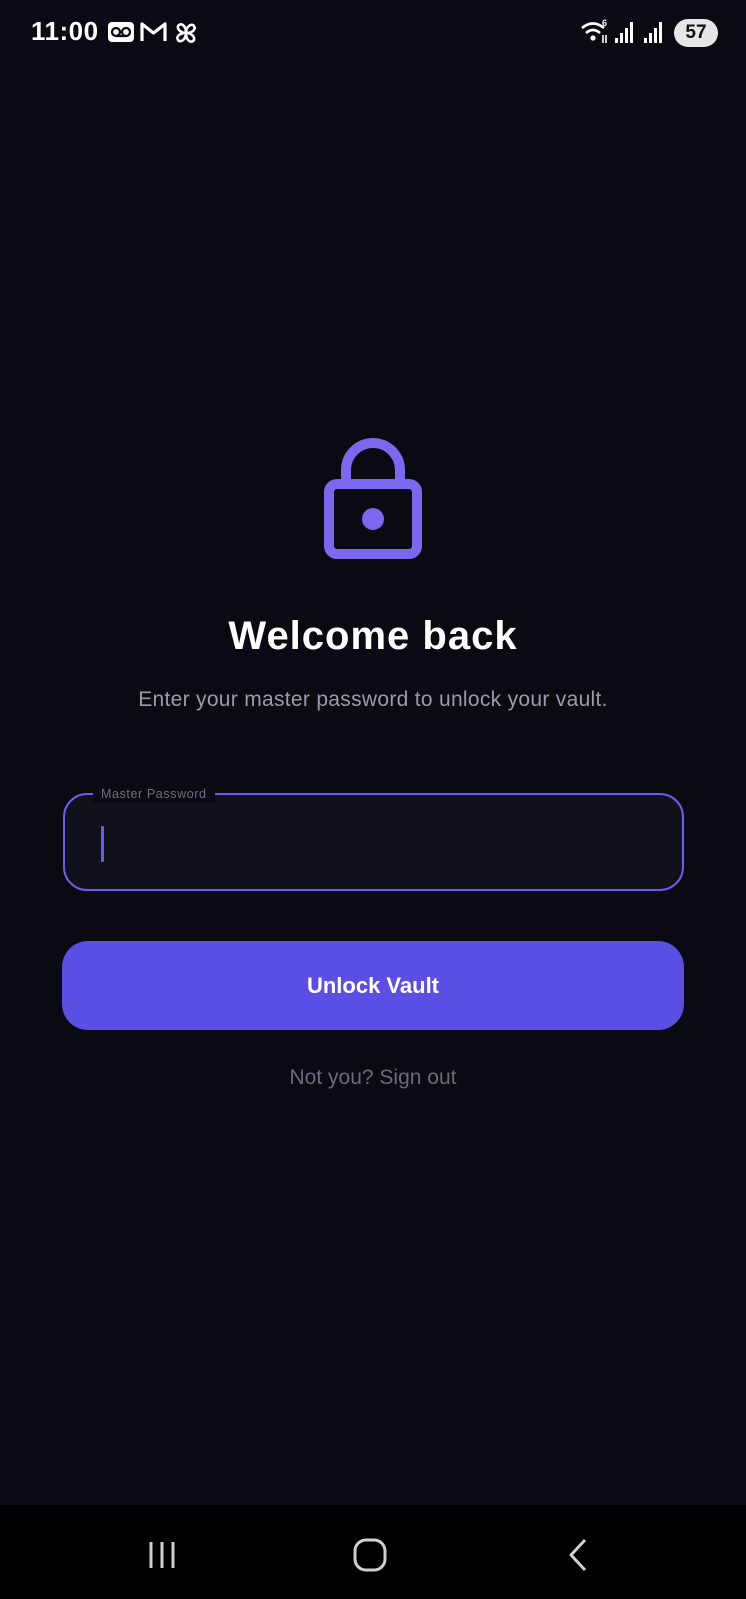 This screenshot has width=746, height=1599. Describe the element at coordinates (370, 1555) in the screenshot. I see `home-icon` at that location.